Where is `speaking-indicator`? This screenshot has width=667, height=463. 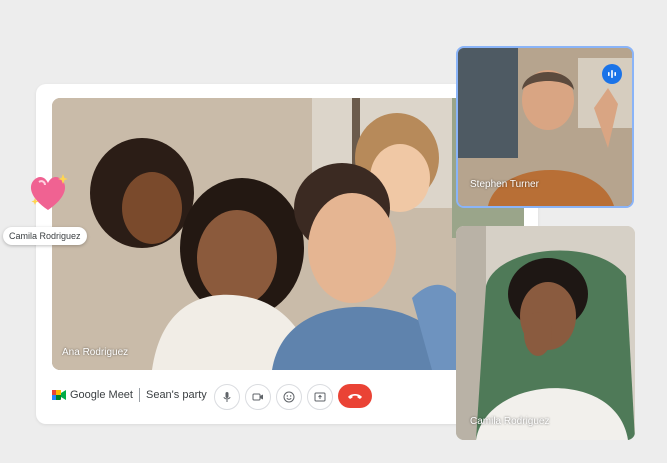 speaking-indicator is located at coordinates (612, 74).